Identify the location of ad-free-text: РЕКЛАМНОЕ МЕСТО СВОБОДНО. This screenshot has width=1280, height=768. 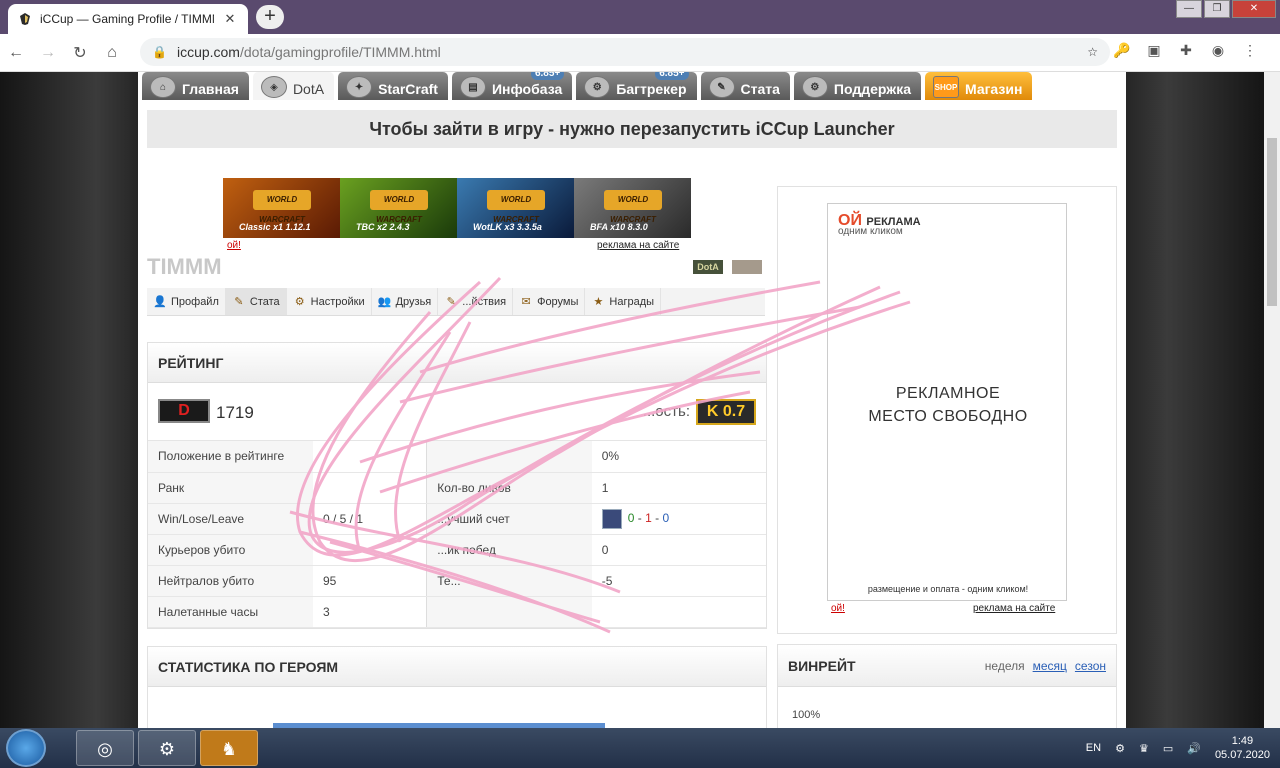
(948, 405).